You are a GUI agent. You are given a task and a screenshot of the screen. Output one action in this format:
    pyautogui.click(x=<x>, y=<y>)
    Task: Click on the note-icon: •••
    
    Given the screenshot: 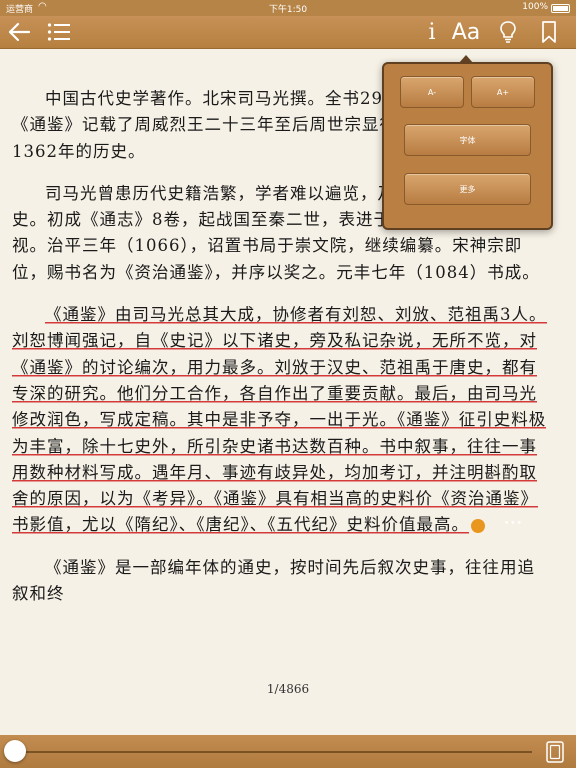 What is the action you would take?
    pyautogui.click(x=496, y=525)
    